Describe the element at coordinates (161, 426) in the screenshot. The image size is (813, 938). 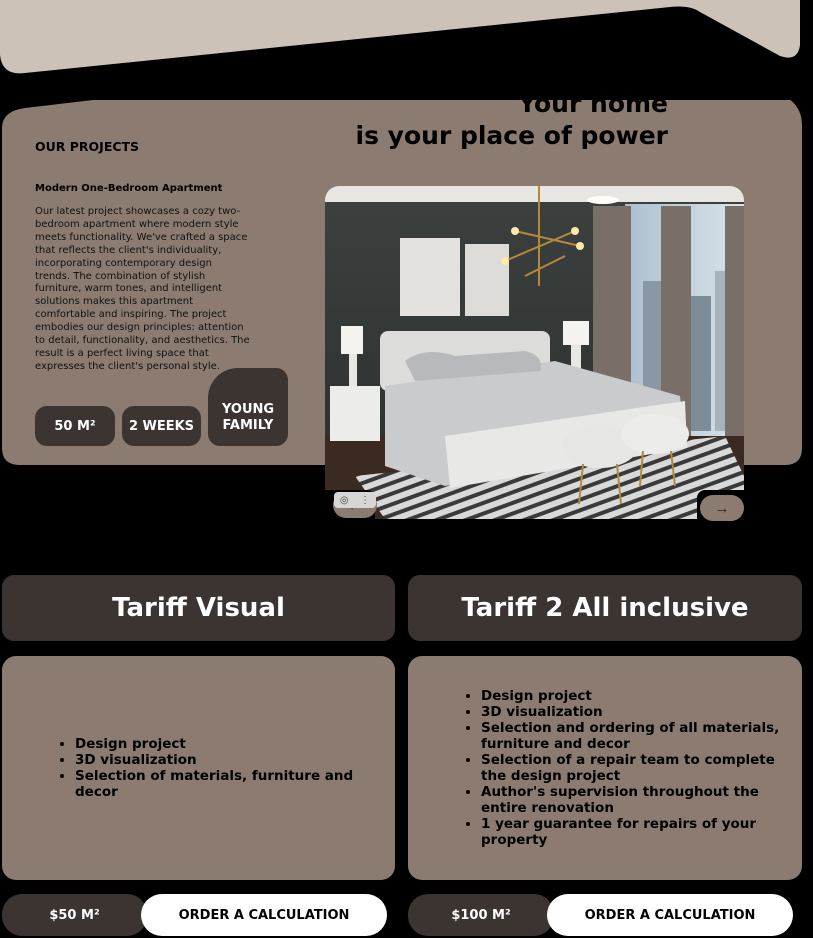
I see `duration-badge: 2 WEEKS` at that location.